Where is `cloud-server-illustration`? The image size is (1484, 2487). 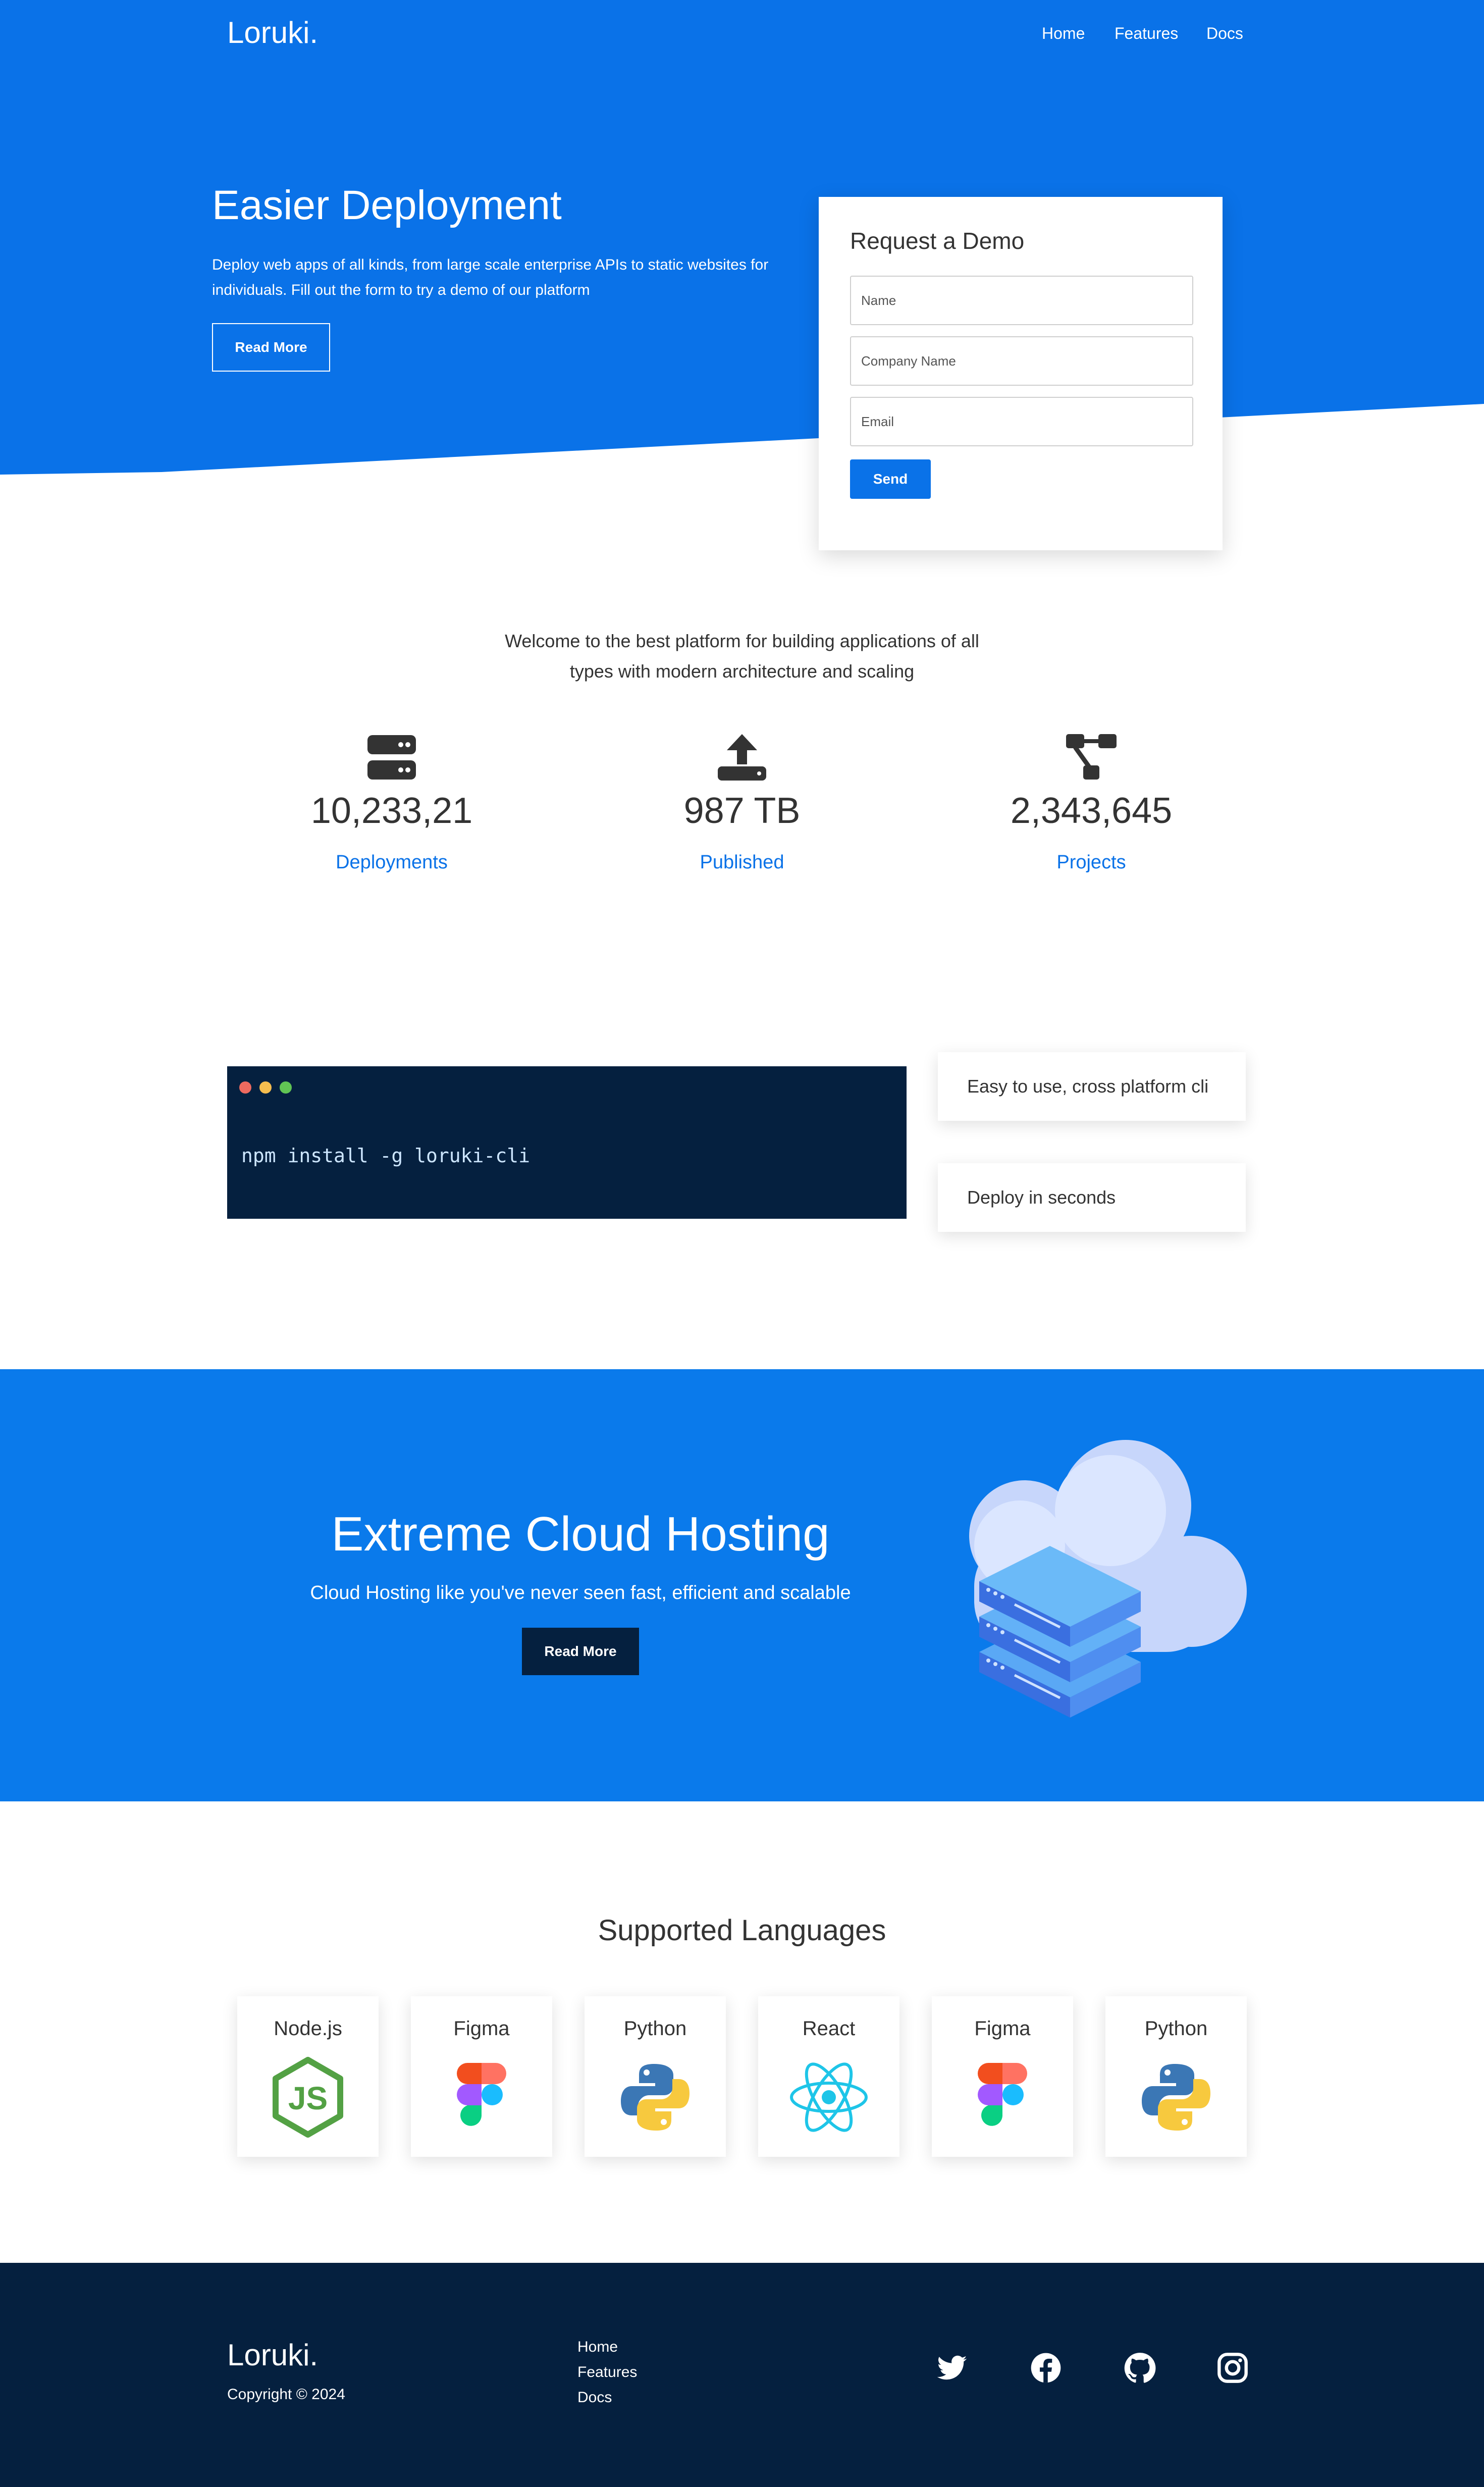 cloud-server-illustration is located at coordinates (1108, 1579).